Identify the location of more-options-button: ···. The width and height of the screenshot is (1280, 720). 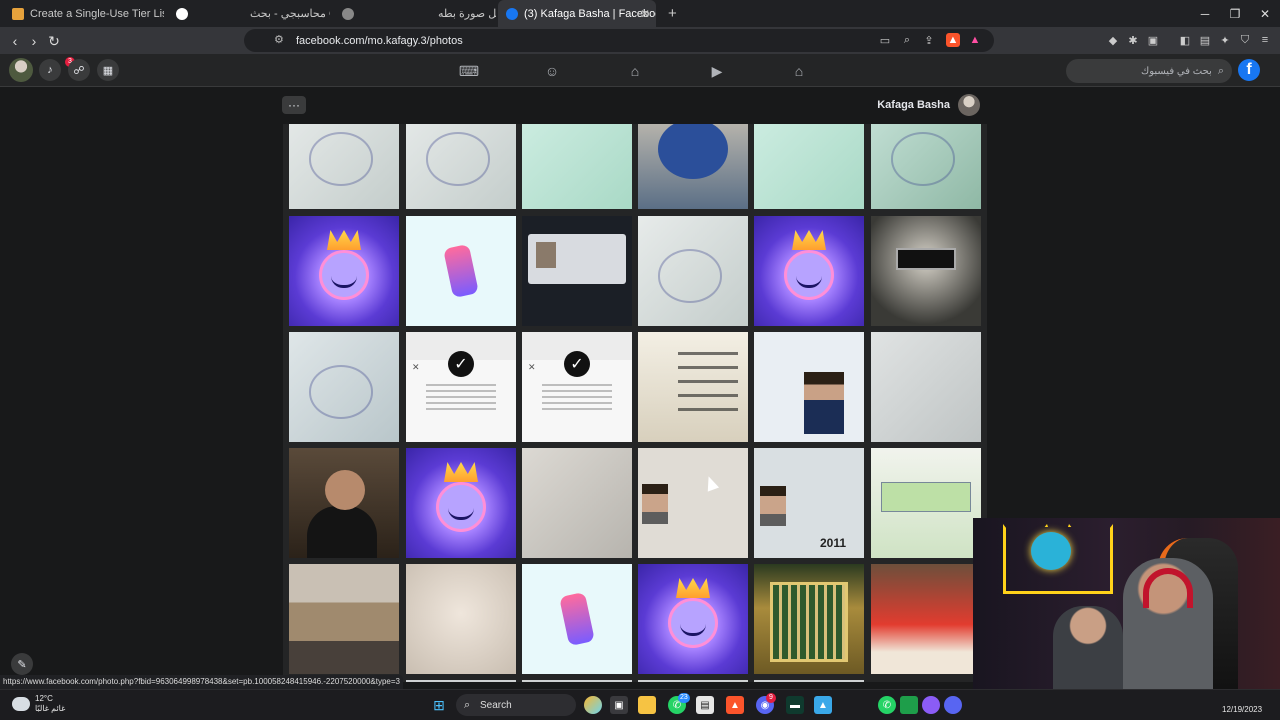
(294, 105).